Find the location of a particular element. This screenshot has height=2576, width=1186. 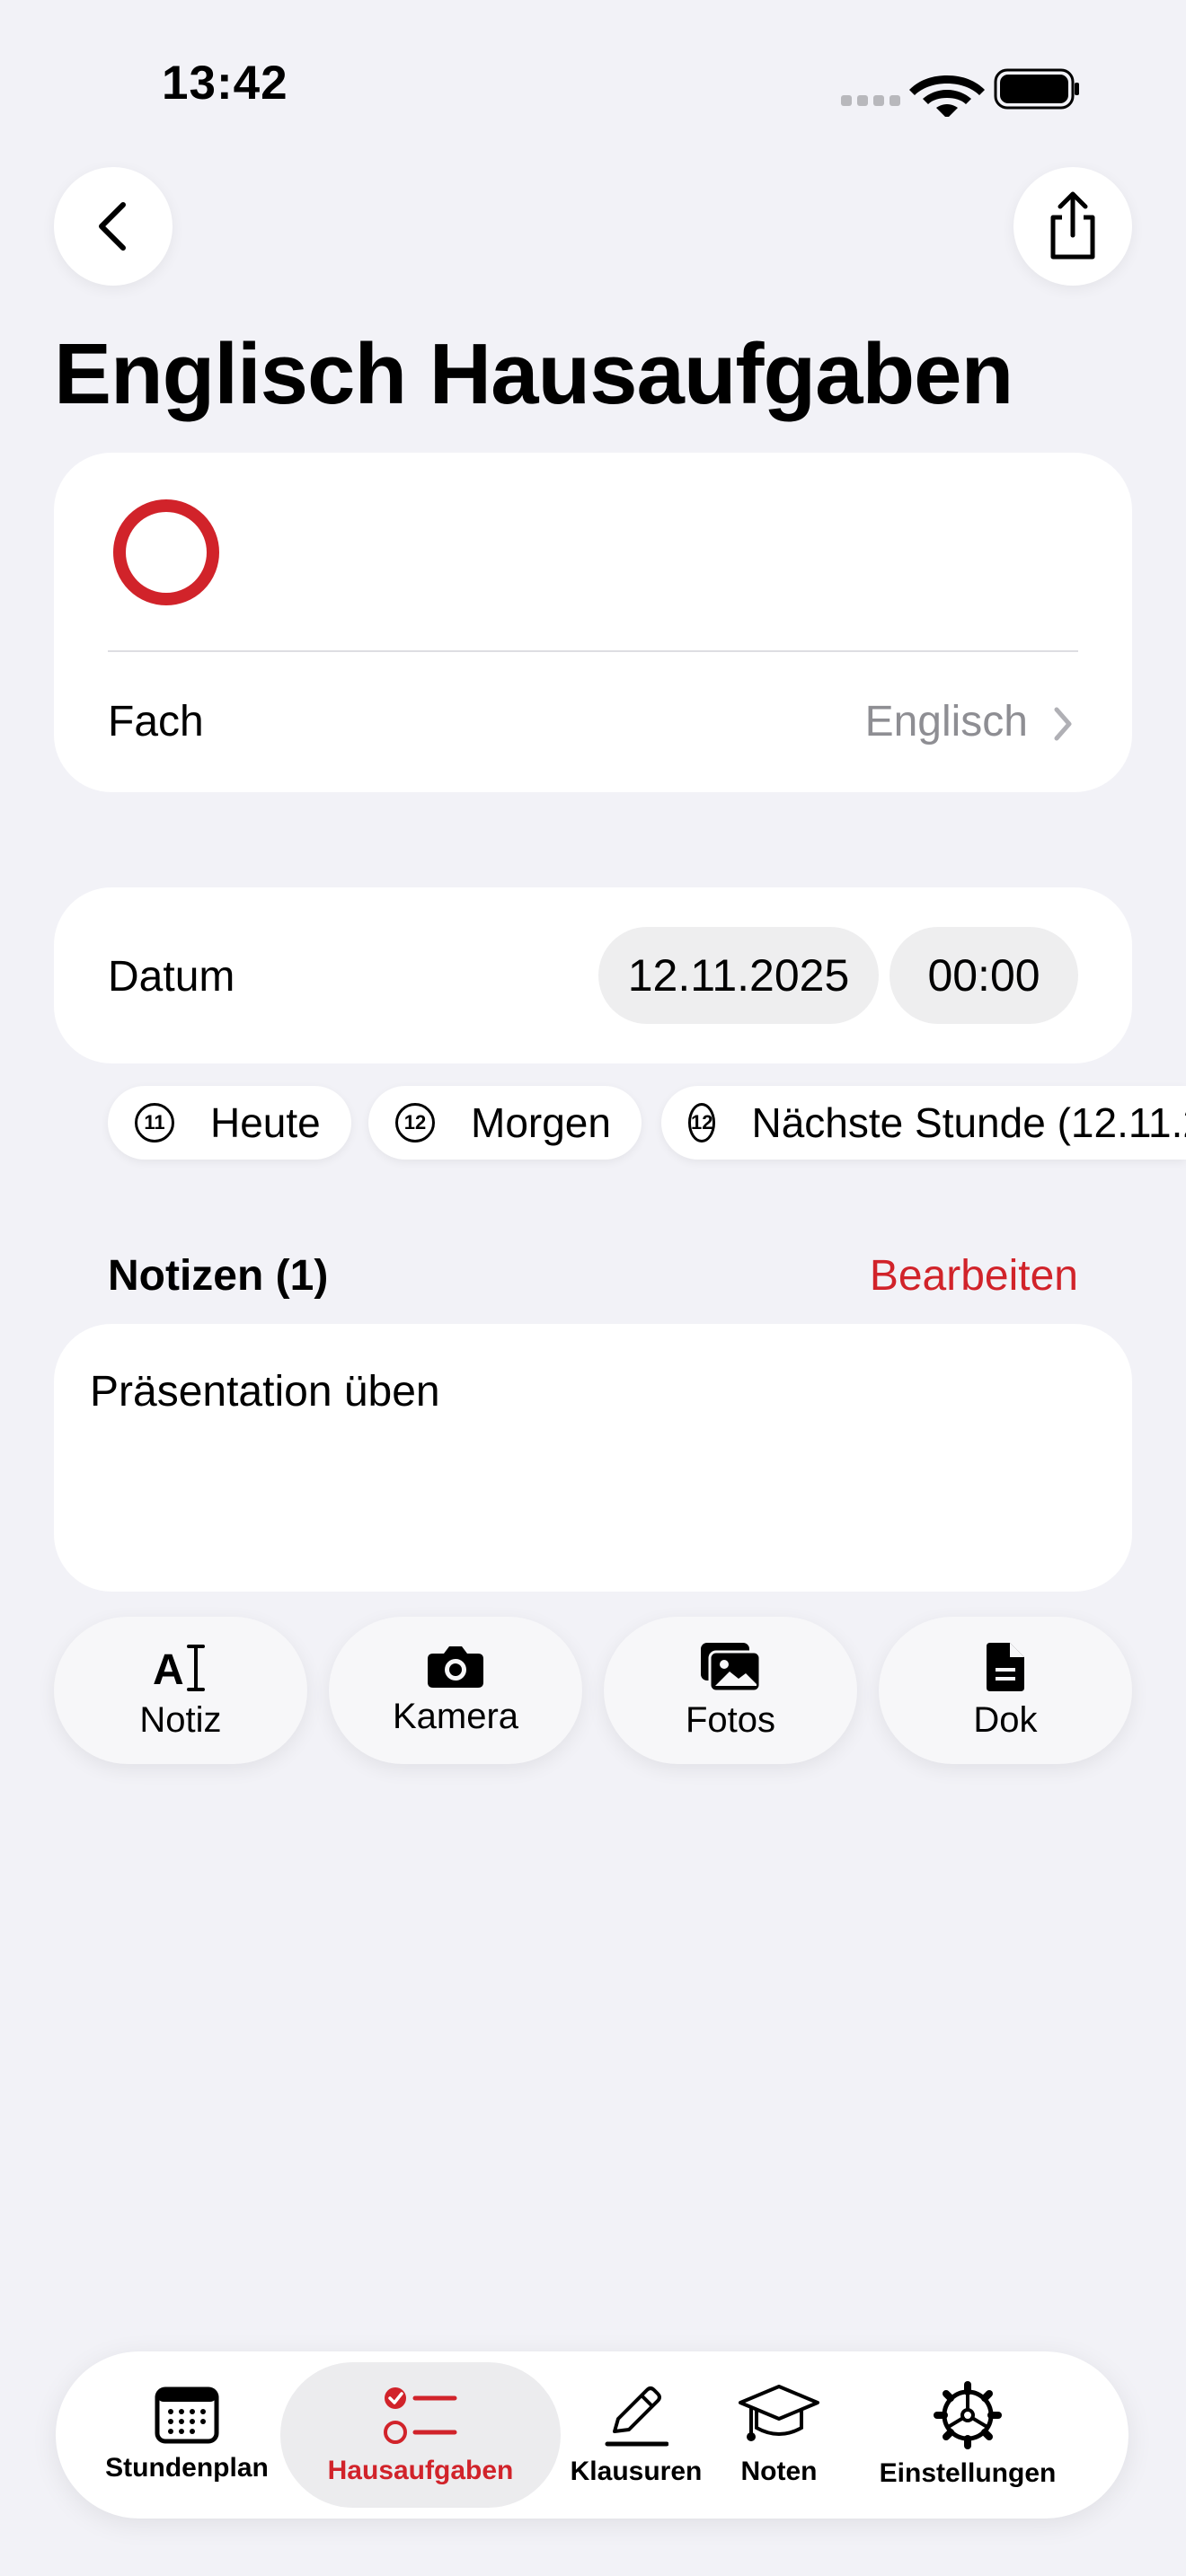

action-label: Kamera is located at coordinates (455, 1716).